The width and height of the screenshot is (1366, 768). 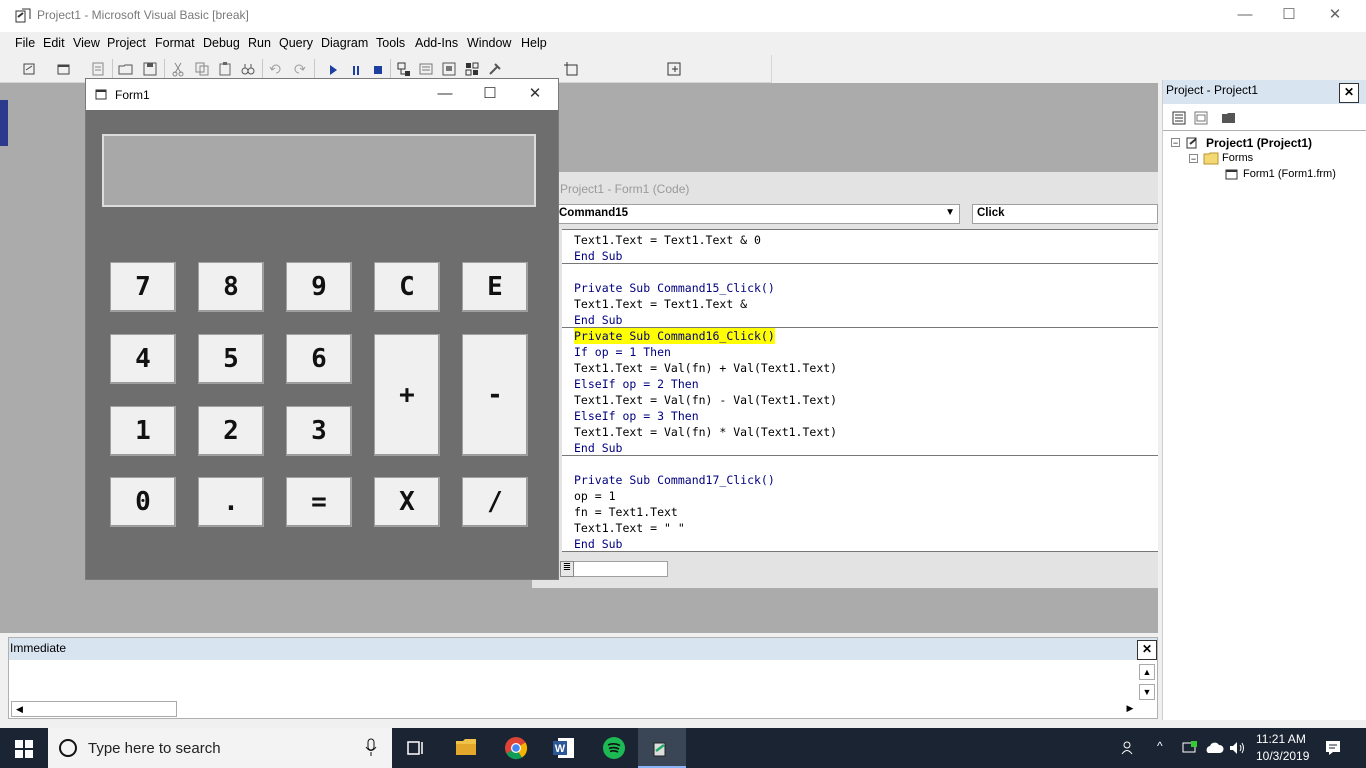 I want to click on spotify-icon, so click(x=614, y=748).